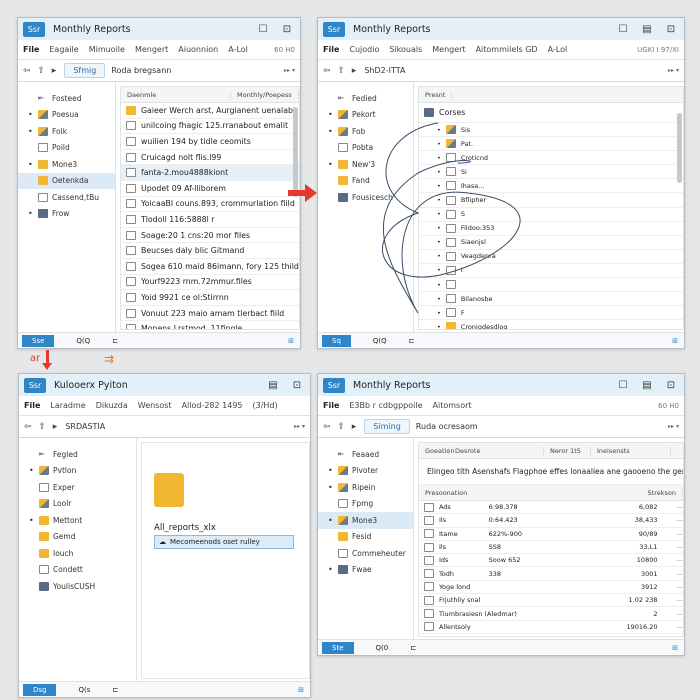 This screenshot has height=700, width=700. I want to click on bottom-tab: Dsg, so click(40, 689).